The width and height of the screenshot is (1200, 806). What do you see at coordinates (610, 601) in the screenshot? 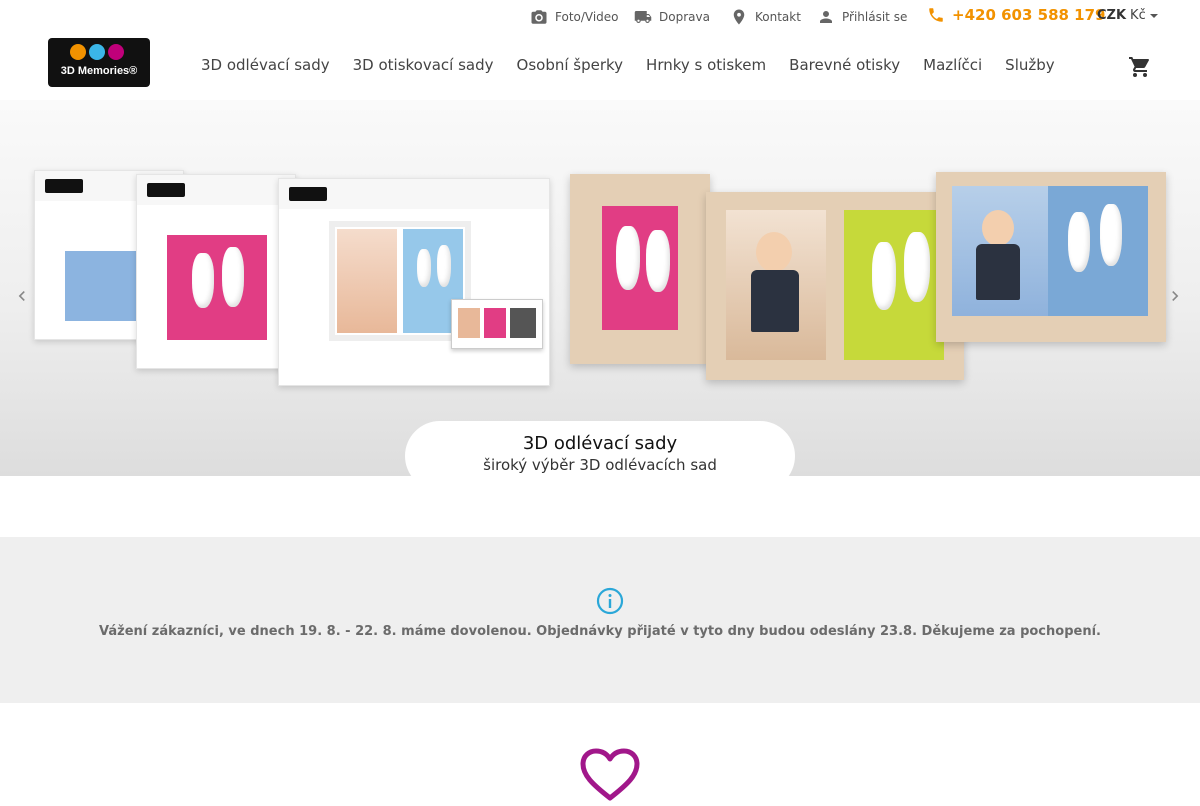
I see `info-icon` at bounding box center [610, 601].